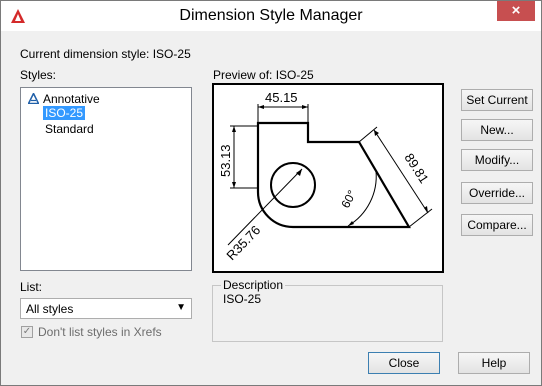 The image size is (542, 386). What do you see at coordinates (33, 98) in the screenshot?
I see `annotative-icon` at bounding box center [33, 98].